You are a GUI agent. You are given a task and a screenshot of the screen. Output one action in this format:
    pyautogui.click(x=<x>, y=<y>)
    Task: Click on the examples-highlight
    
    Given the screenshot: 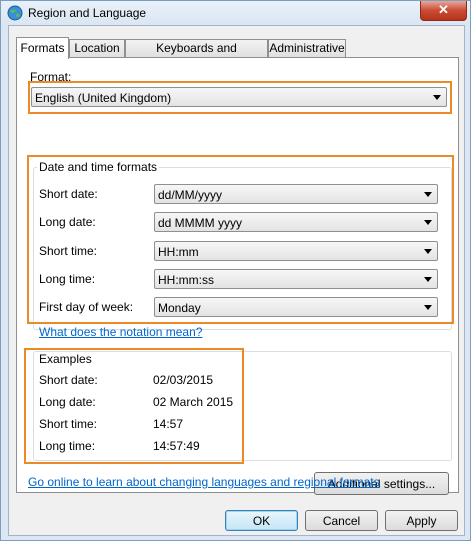 What is the action you would take?
    pyautogui.click(x=134, y=406)
    